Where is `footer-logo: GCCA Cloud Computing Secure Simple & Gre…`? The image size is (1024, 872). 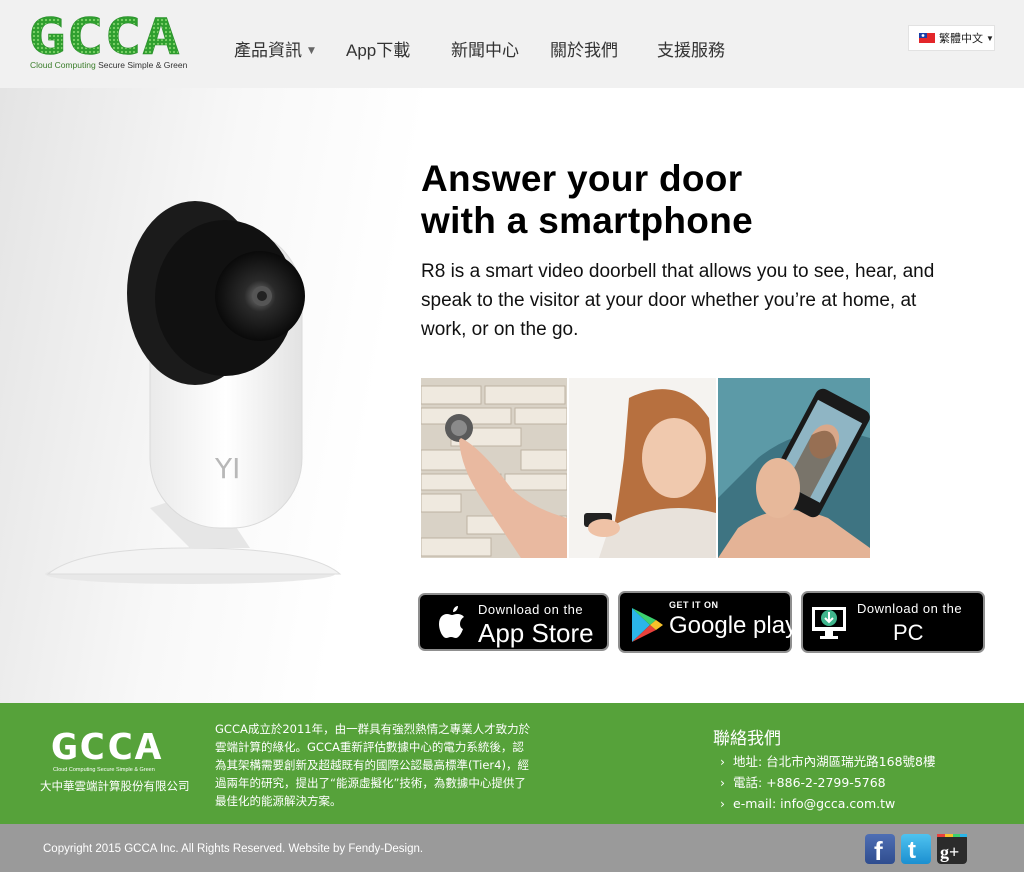 footer-logo: GCCA Cloud Computing Secure Simple & Gre… is located at coordinates (107, 753).